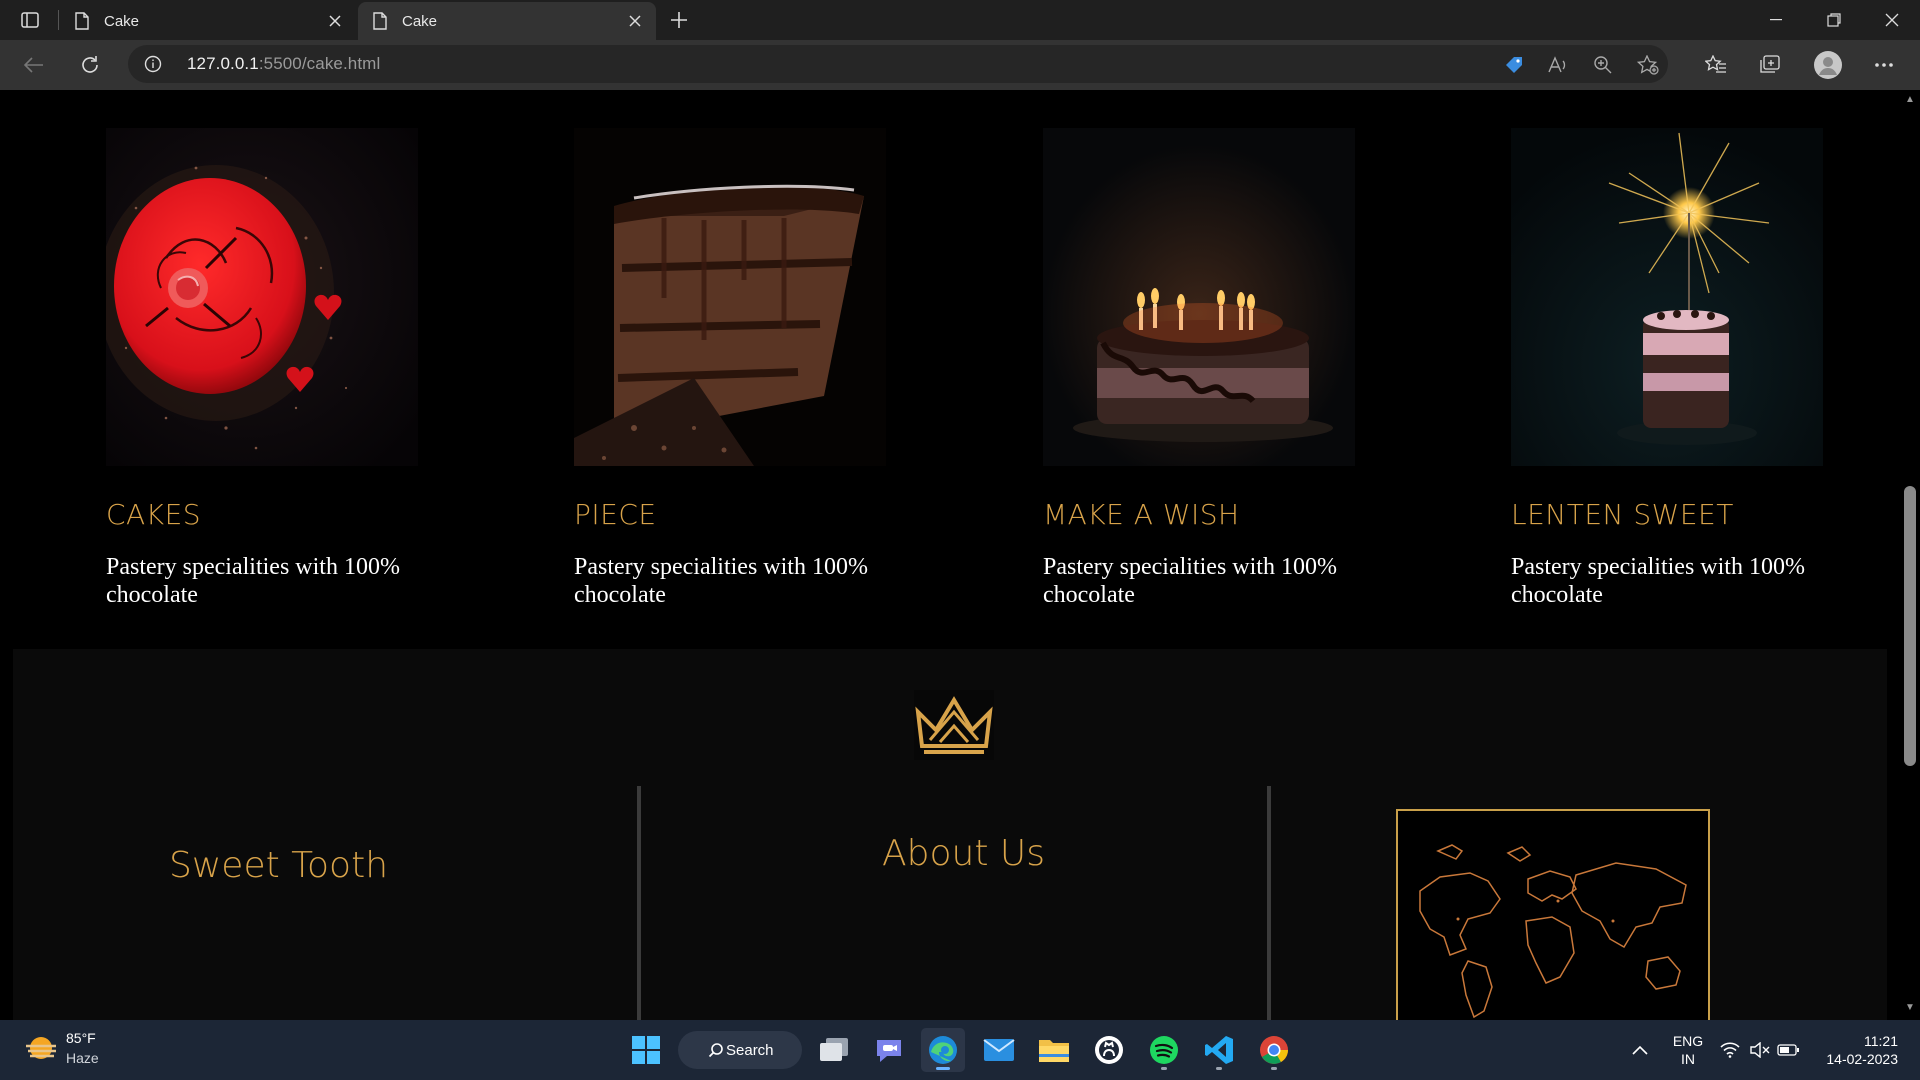  I want to click on taskbar-spotify, so click(1164, 1050).